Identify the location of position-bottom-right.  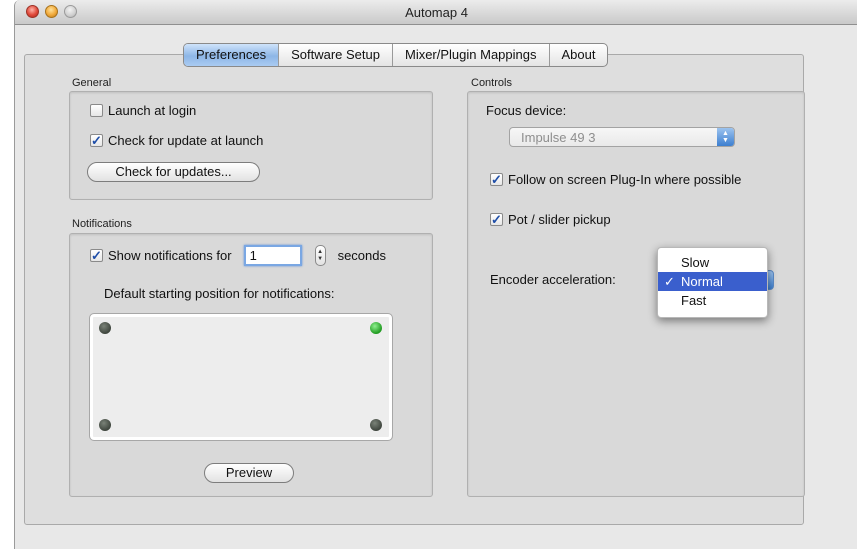
(376, 425).